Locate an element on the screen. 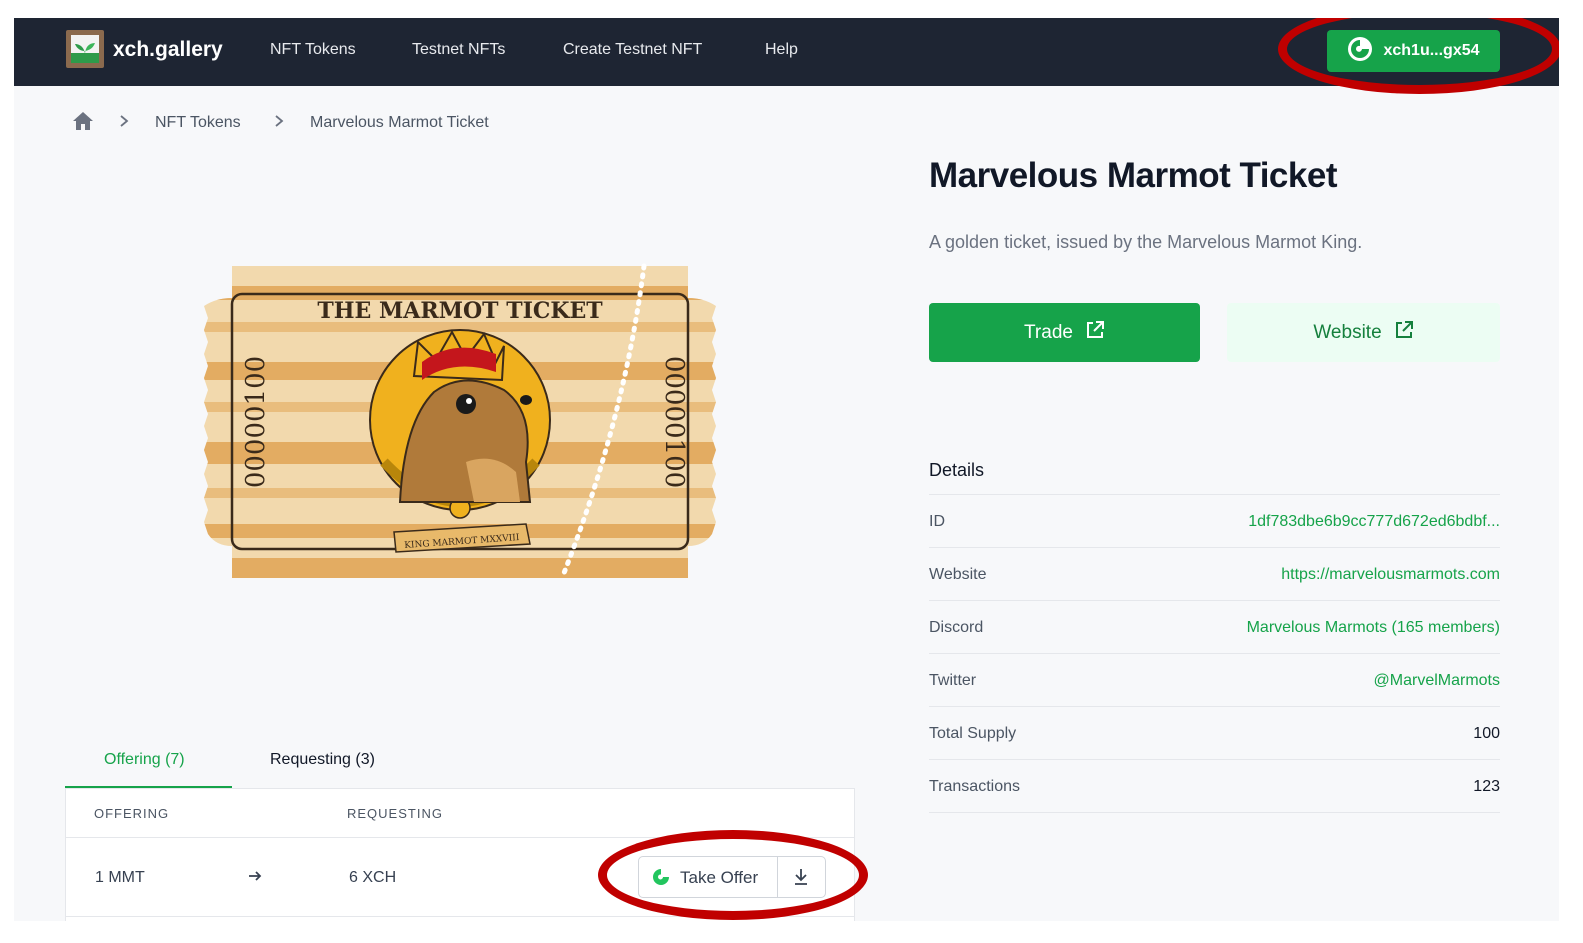 This screenshot has height=943, width=1583. tab-requesting: Requesting (3) is located at coordinates (322, 760).